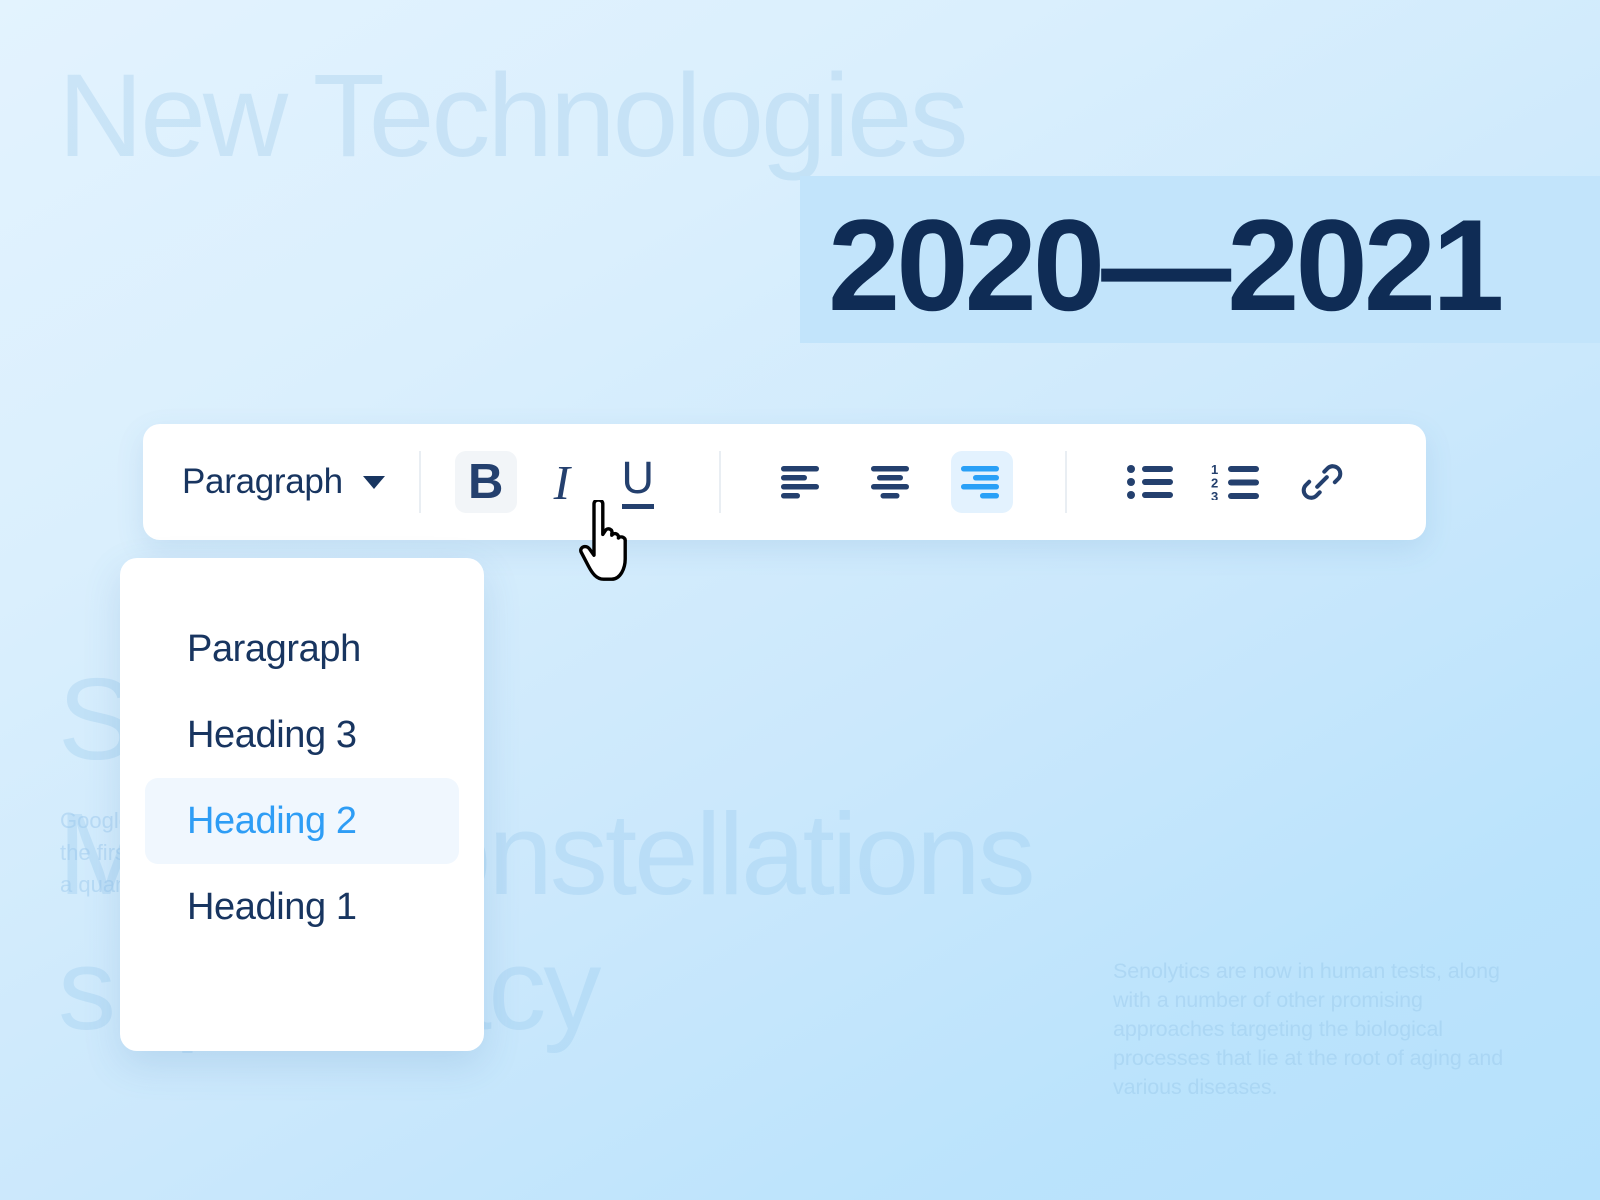  I want to click on underline-icon: U, so click(637, 482).